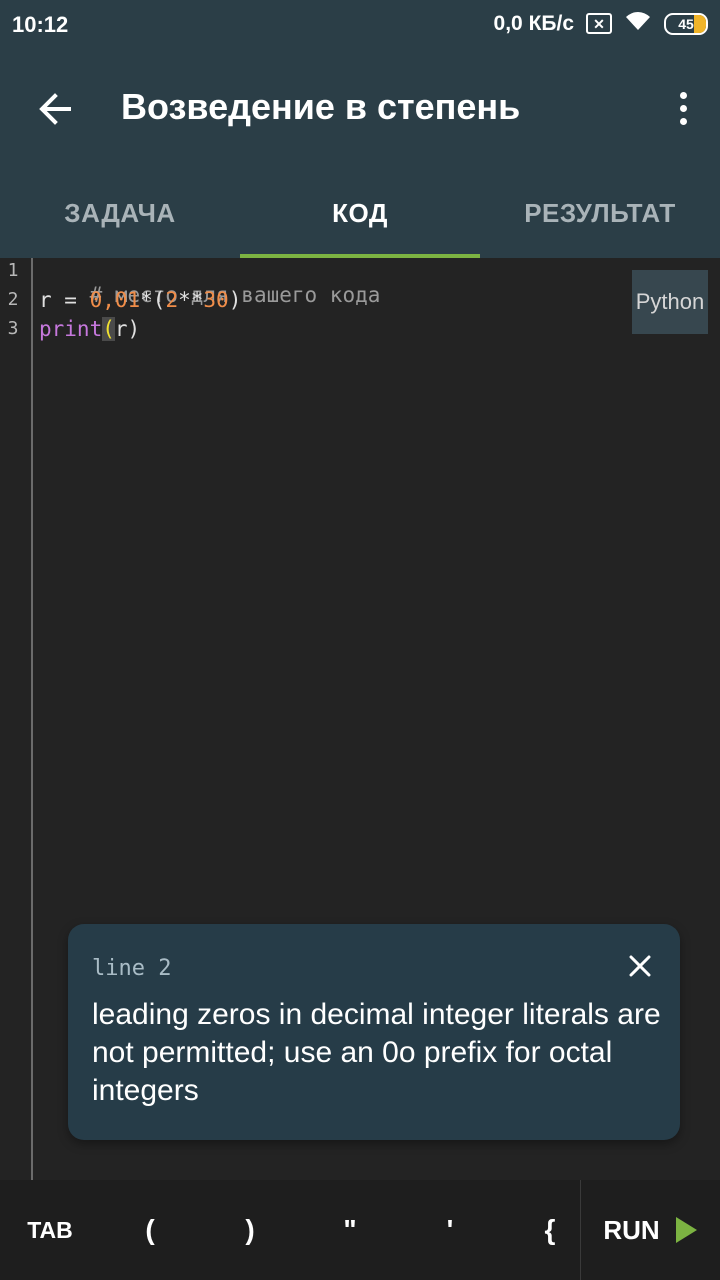 Image resolution: width=720 pixels, height=1280 pixels. Describe the element at coordinates (132, 968) in the screenshot. I see `error-line: line 2` at that location.